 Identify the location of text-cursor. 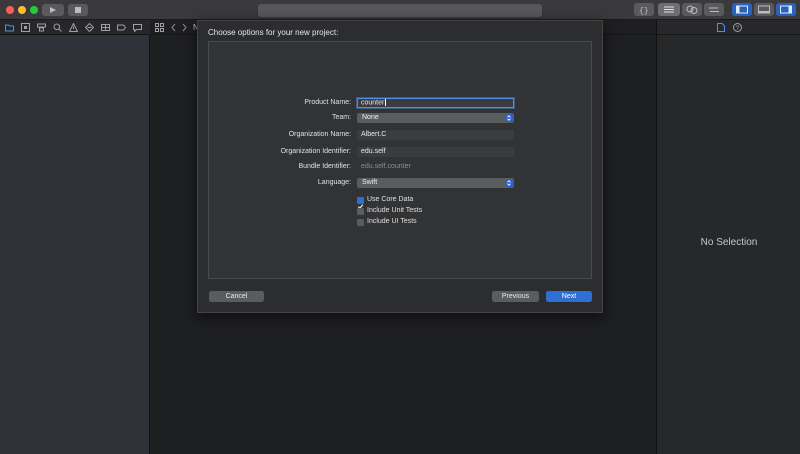
(385, 102).